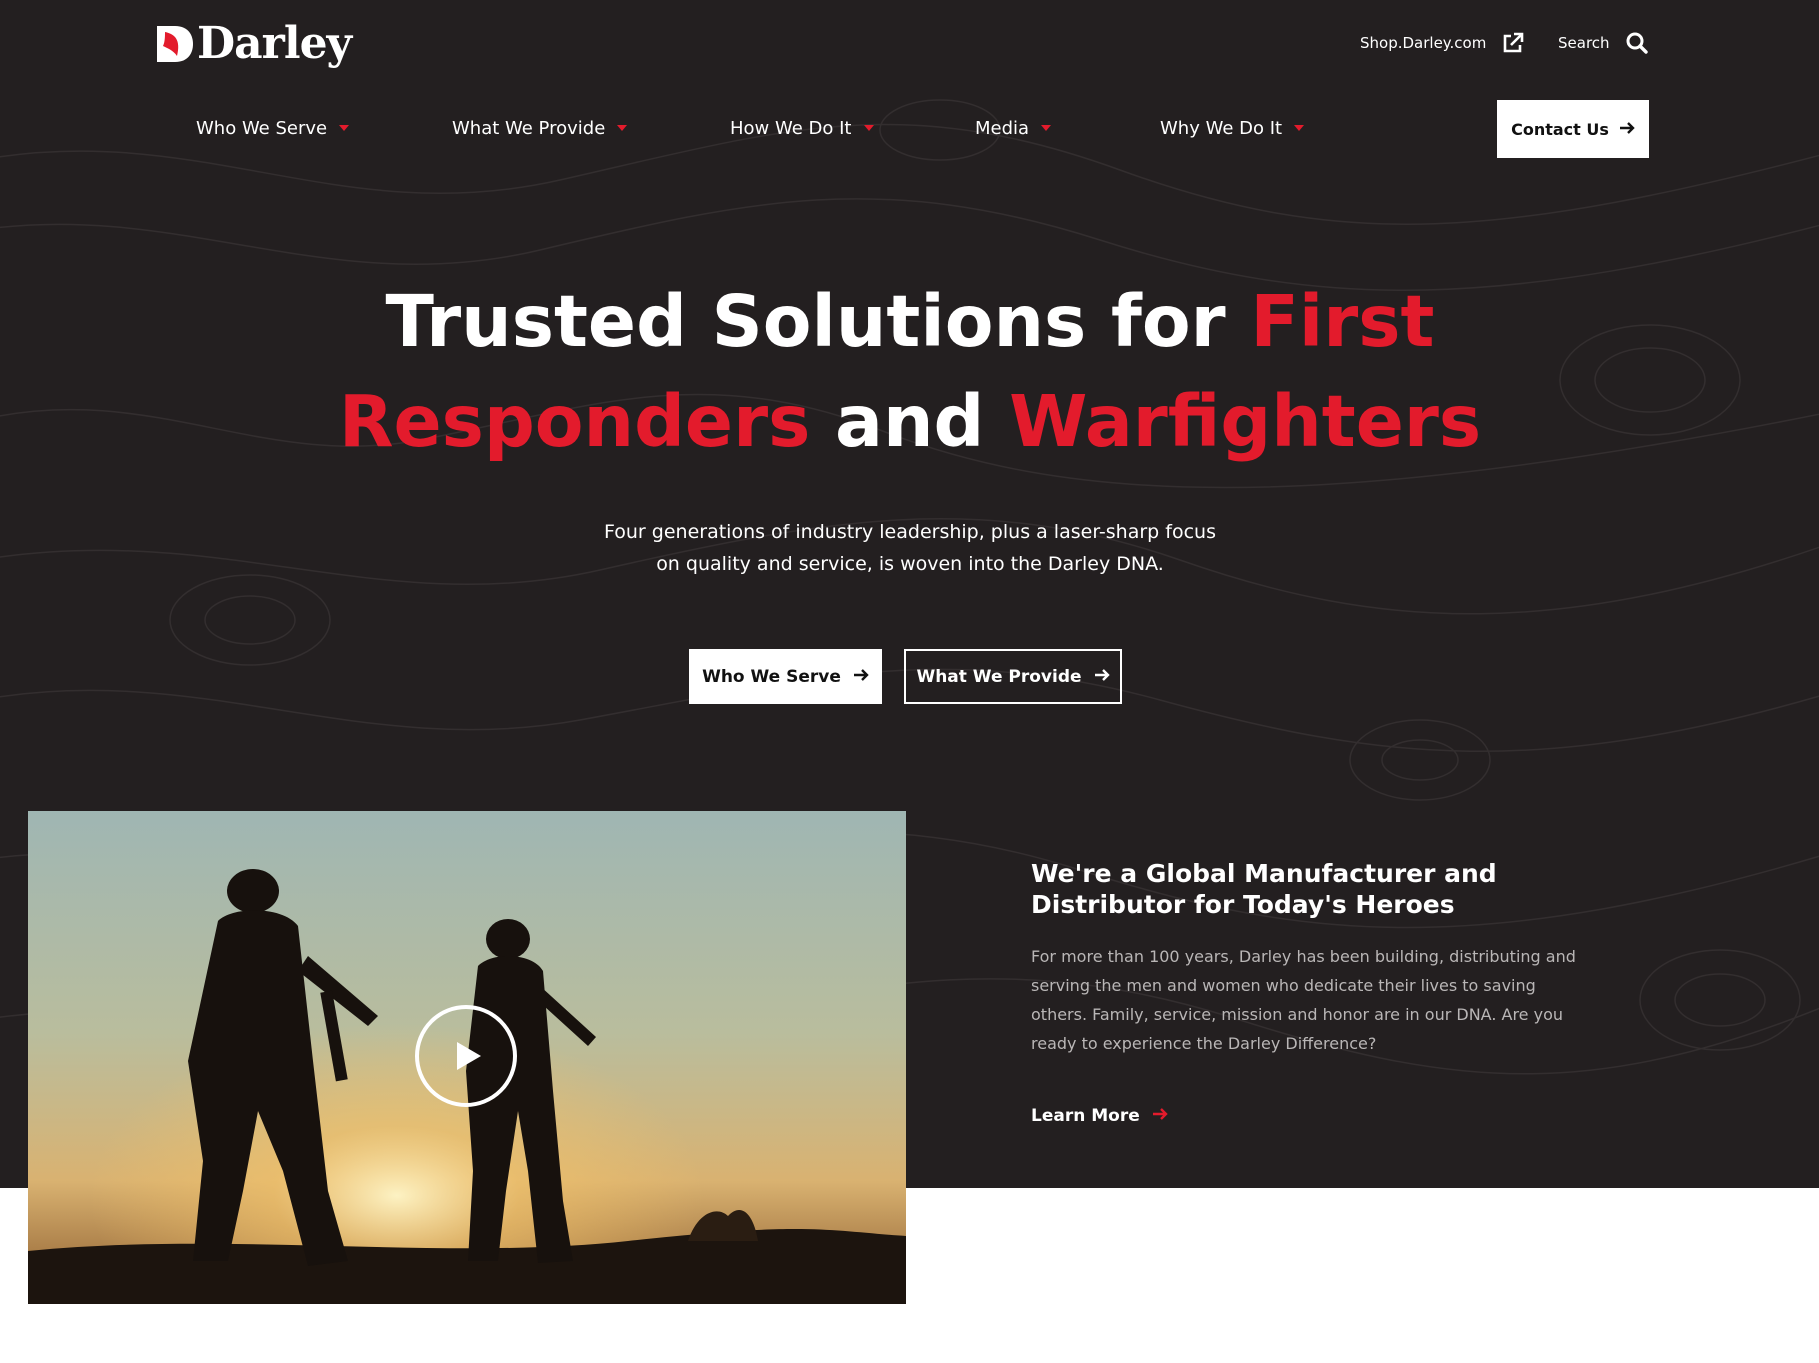 The image size is (1819, 1363). Describe the element at coordinates (262, 128) in the screenshot. I see `nav-item-label: Who We Serve` at that location.